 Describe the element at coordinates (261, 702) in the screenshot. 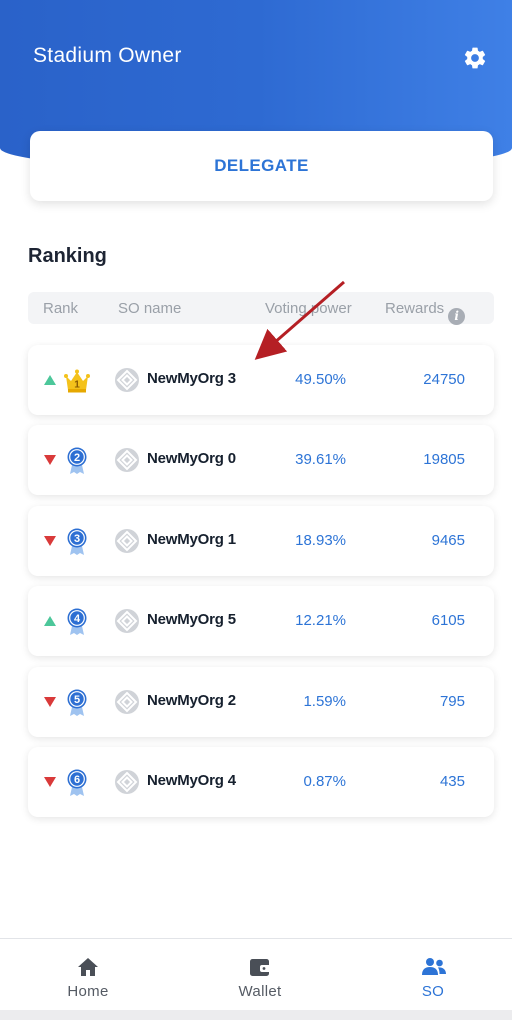

I see `ranking-row: 5 NewMyOrg 2 1.59% 795` at that location.